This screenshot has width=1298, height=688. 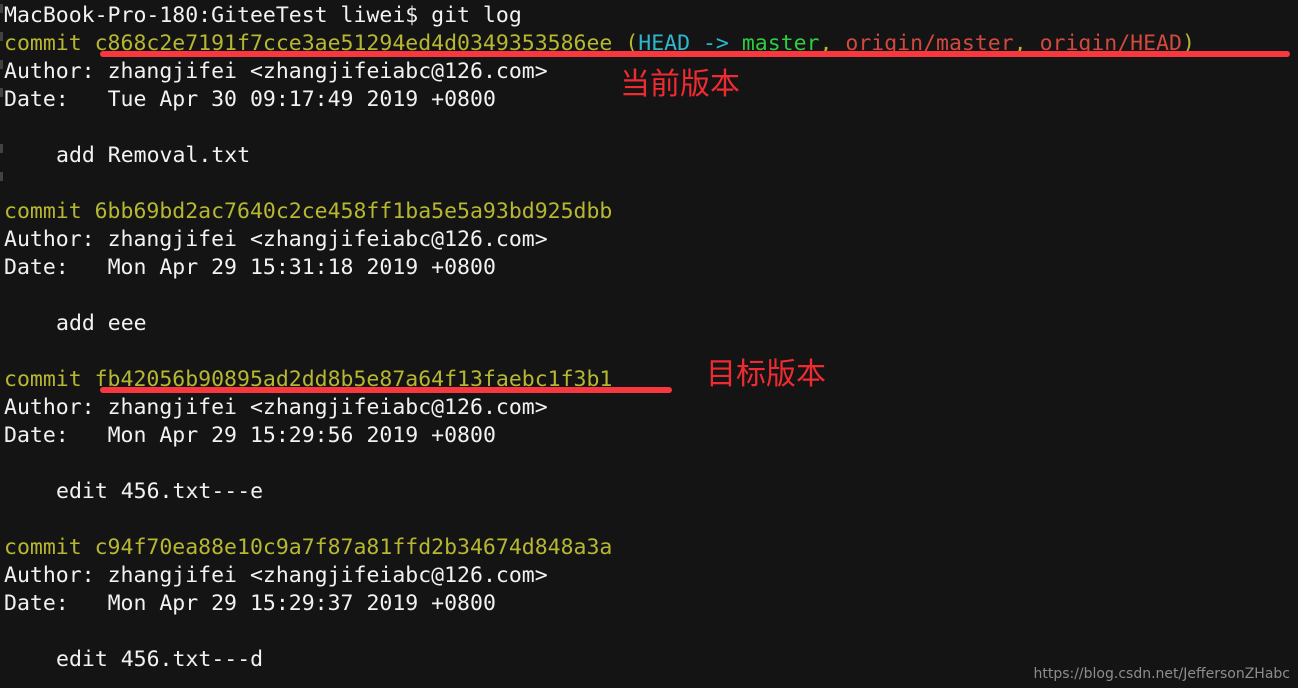 I want to click on underline-current-version, so click(x=695, y=54).